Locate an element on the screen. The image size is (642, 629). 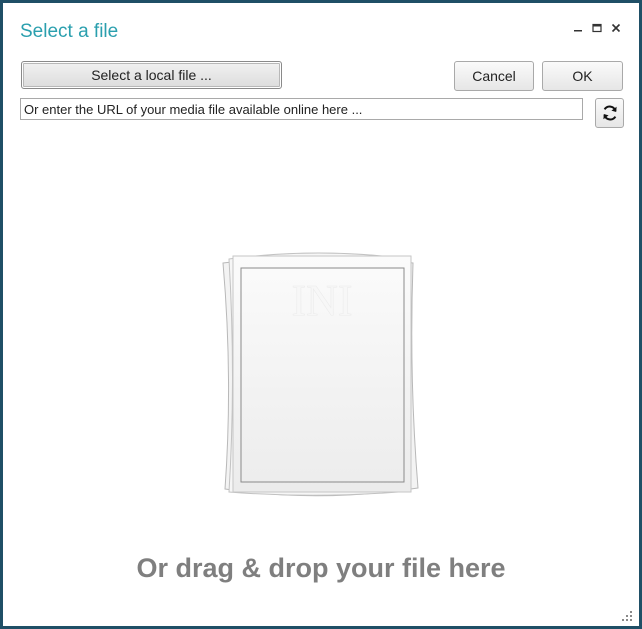
cancel-button: Cancel is located at coordinates (494, 76).